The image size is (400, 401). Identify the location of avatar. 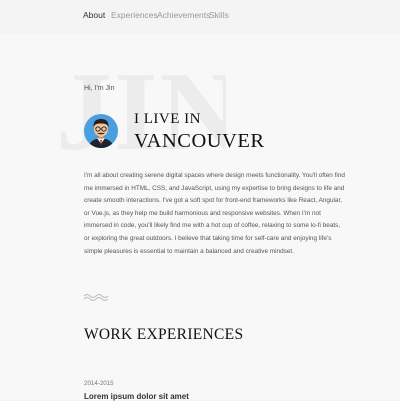
(101, 131).